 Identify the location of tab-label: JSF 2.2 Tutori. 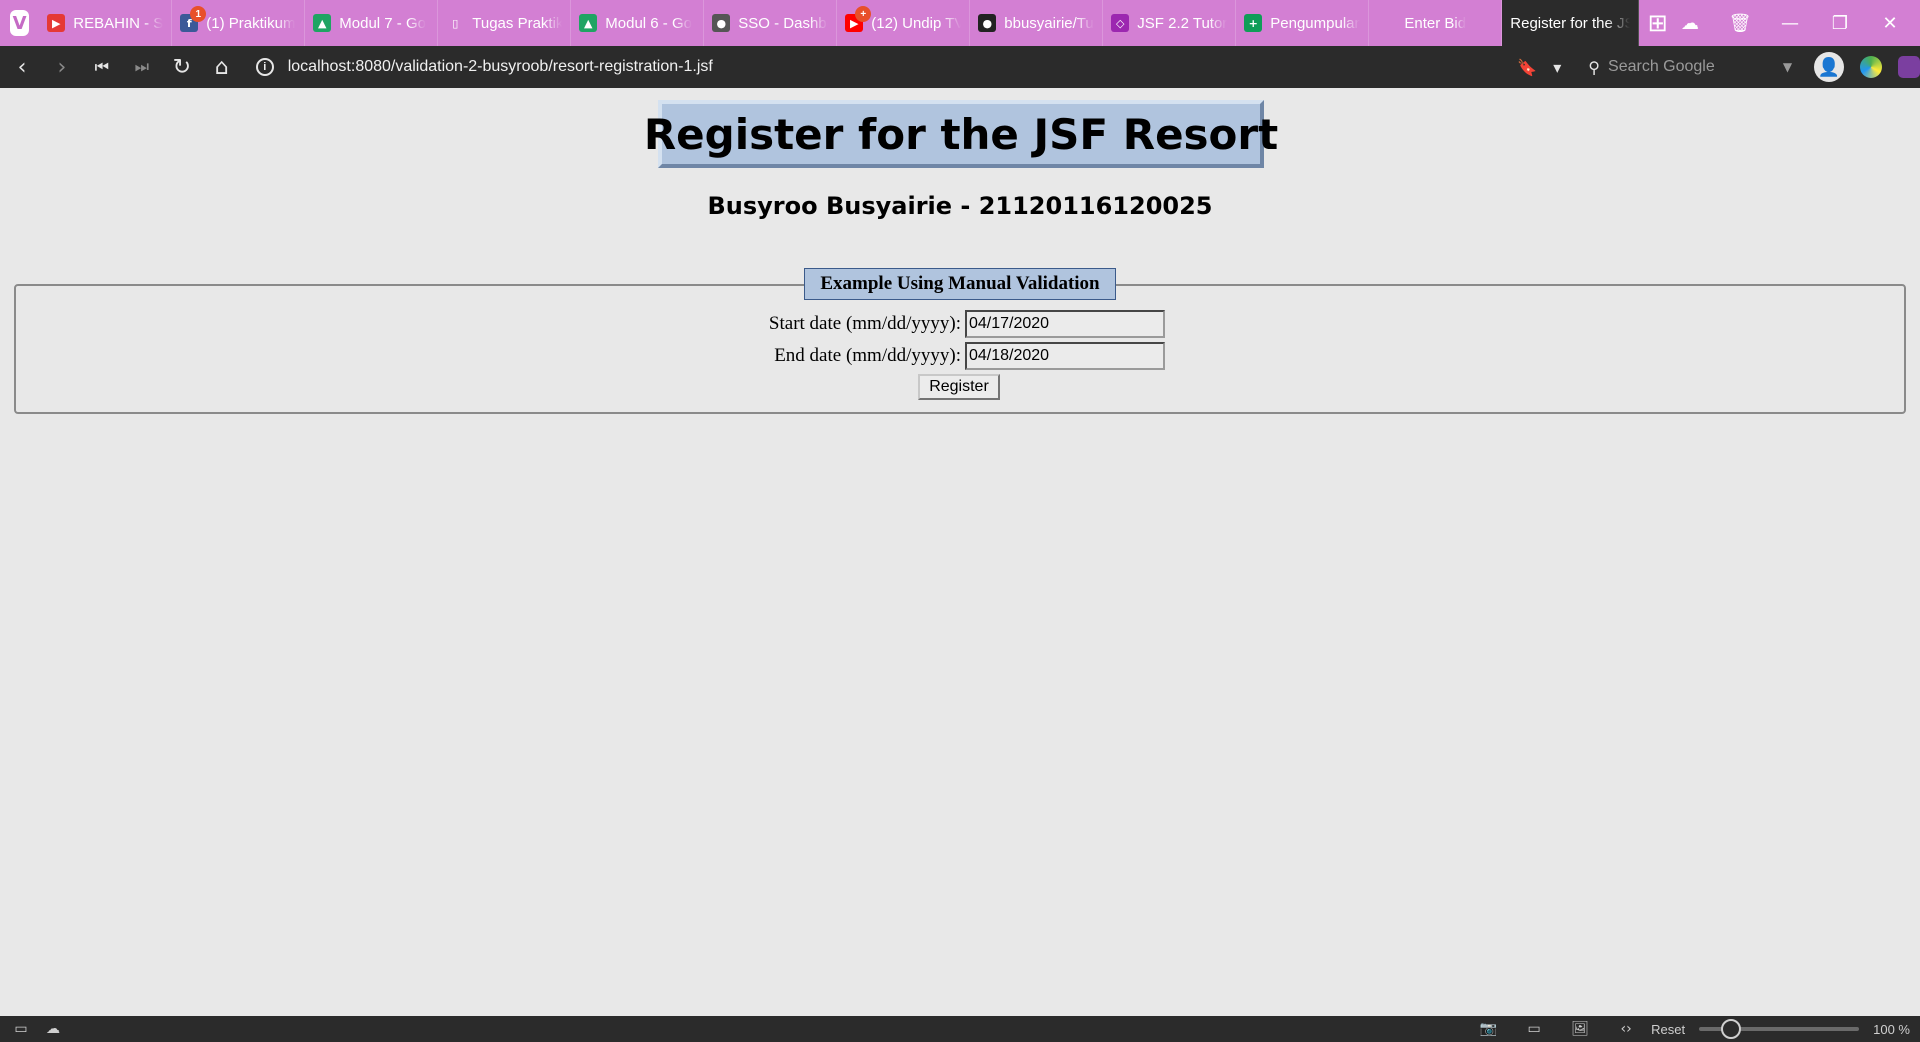
(1182, 23).